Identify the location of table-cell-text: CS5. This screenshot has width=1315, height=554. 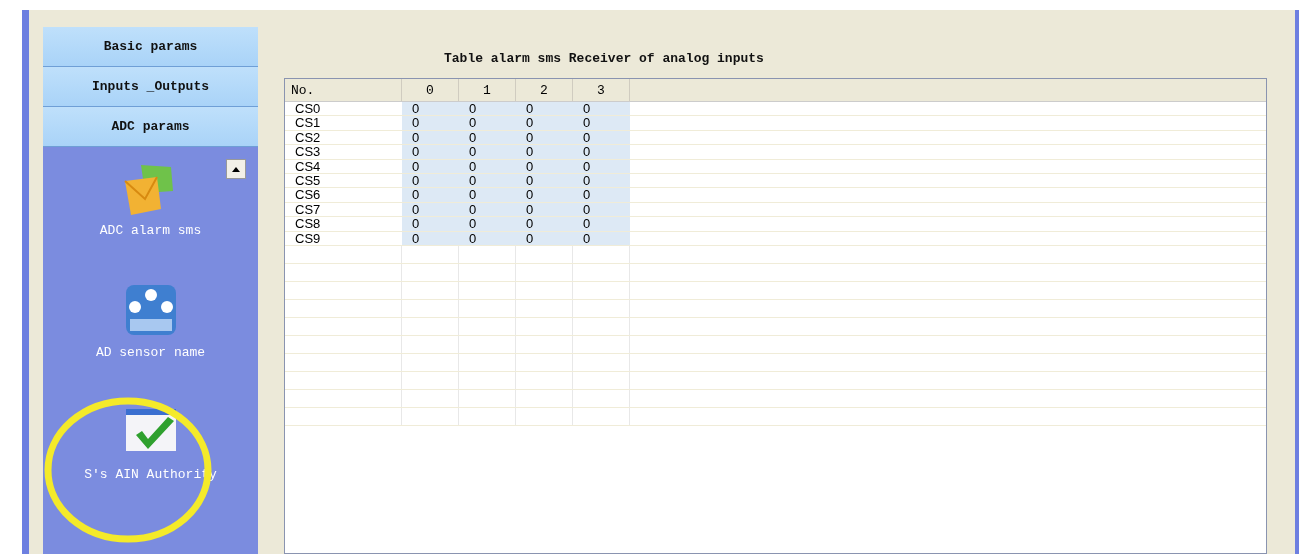
(308, 180).